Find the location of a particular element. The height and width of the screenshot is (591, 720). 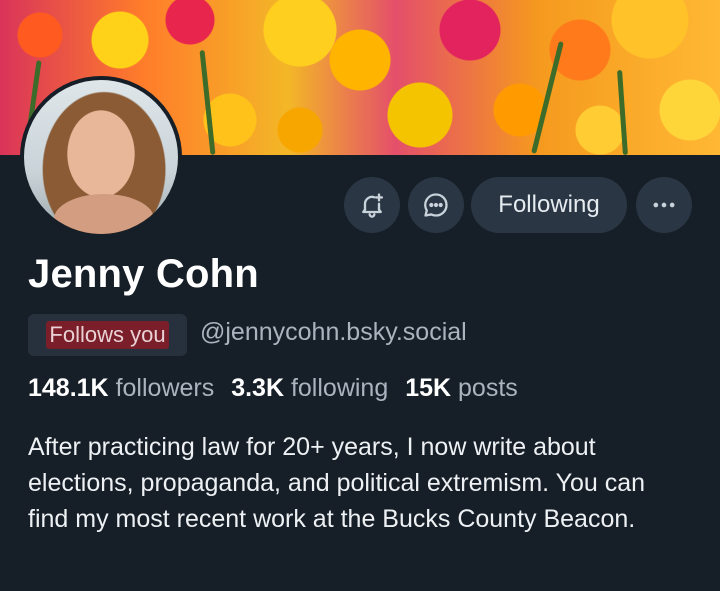

followers-count: 148.1K is located at coordinates (68, 388).